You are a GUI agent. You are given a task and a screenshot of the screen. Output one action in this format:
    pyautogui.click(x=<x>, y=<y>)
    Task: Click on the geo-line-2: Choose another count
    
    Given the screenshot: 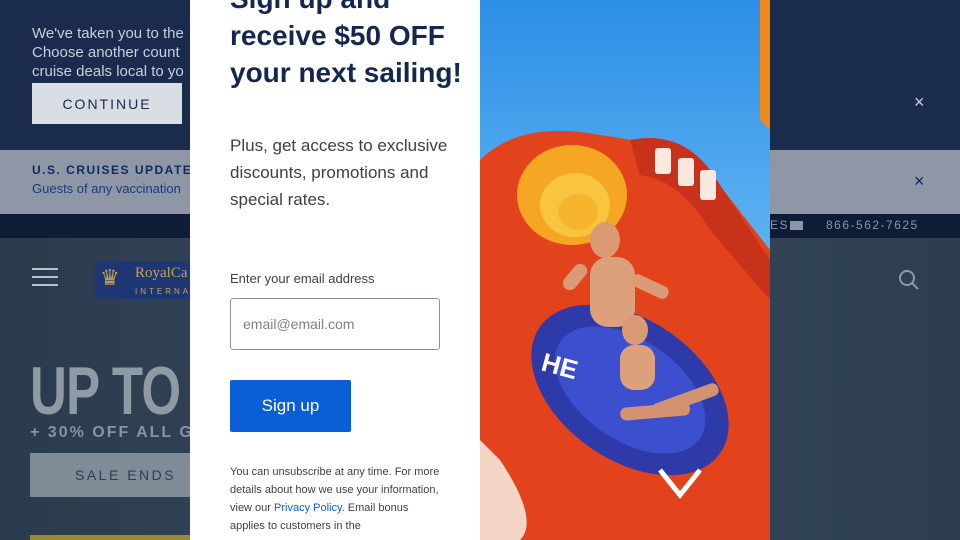 What is the action you would take?
    pyautogui.click(x=106, y=52)
    